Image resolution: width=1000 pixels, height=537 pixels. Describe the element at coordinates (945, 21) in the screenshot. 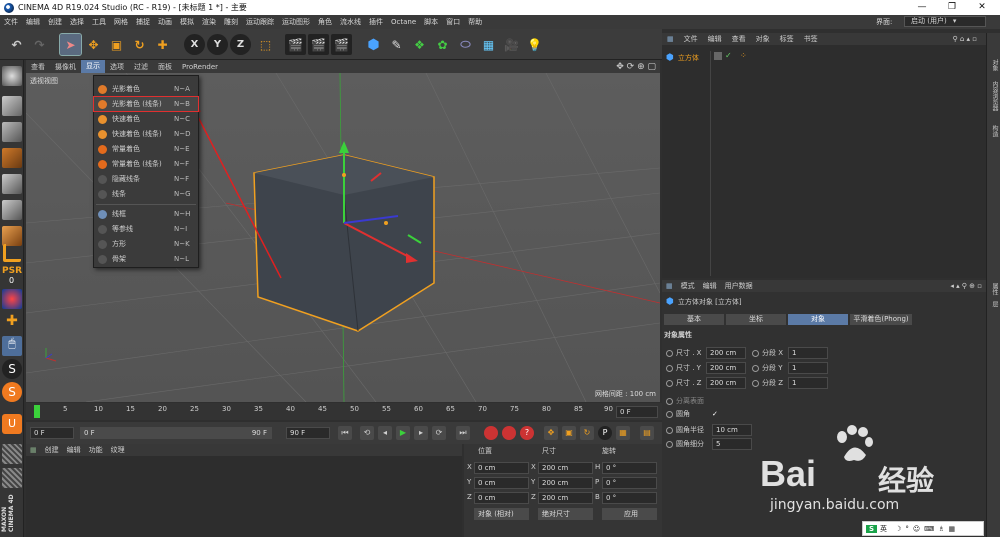

I see `layout-select: 启动 (用户) ▾` at that location.